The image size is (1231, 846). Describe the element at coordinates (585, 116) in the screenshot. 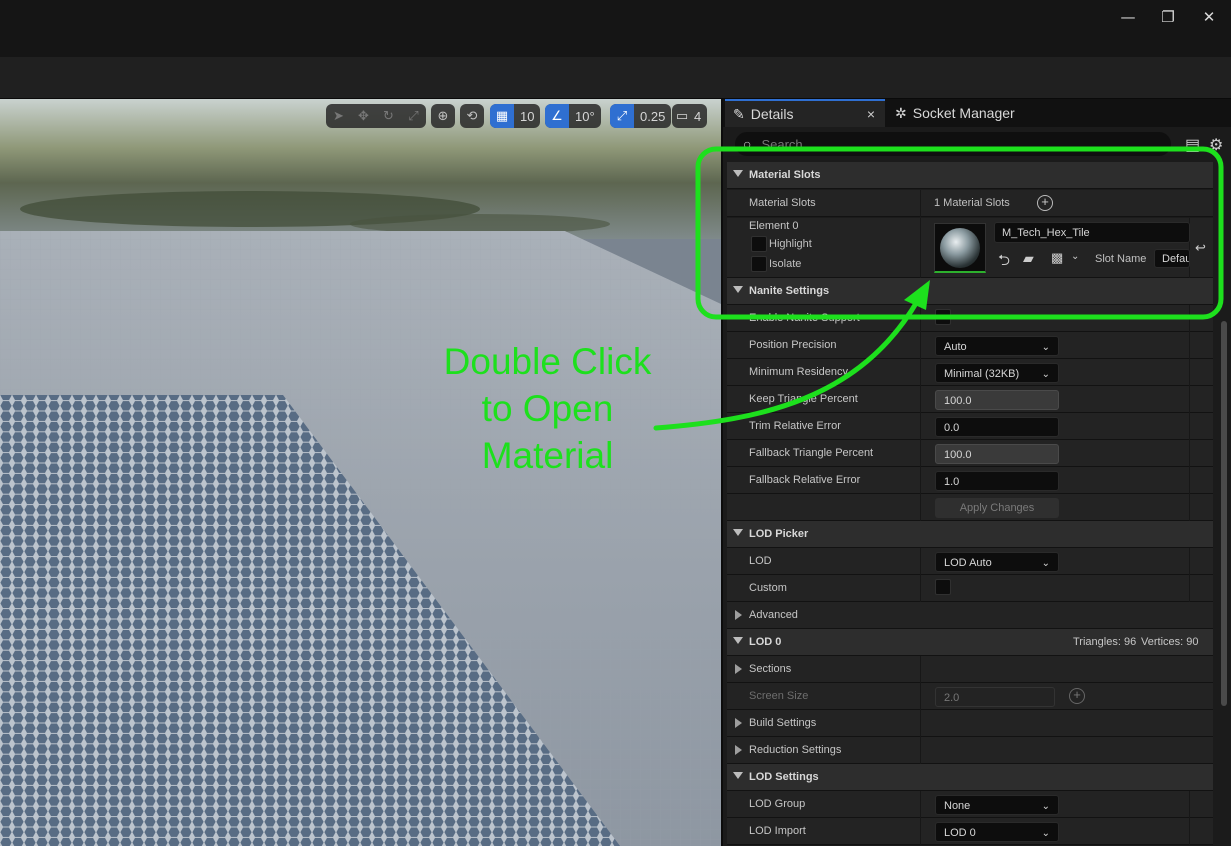

I see `rotation-snap-value: 10°` at that location.